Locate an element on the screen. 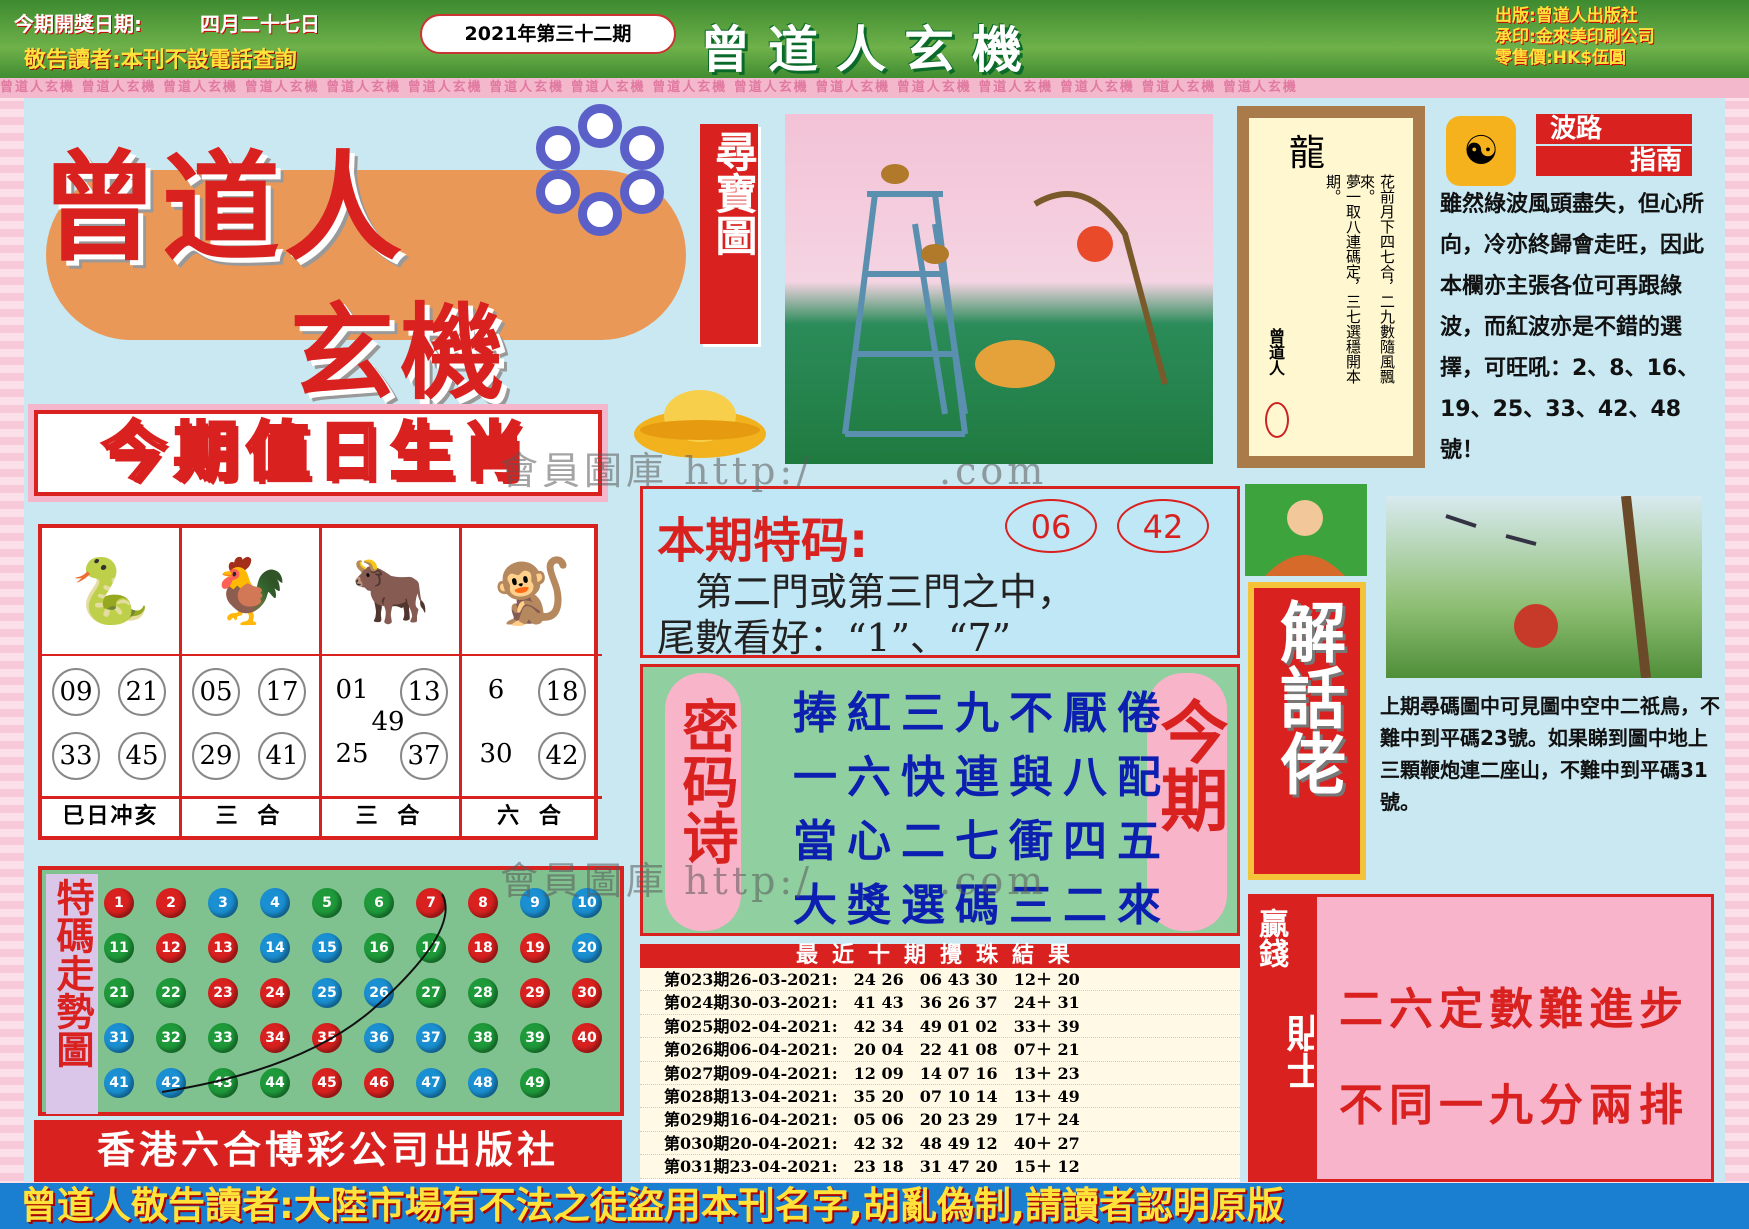 The height and width of the screenshot is (1229, 1749). zodiac-number: 18 is located at coordinates (562, 692).